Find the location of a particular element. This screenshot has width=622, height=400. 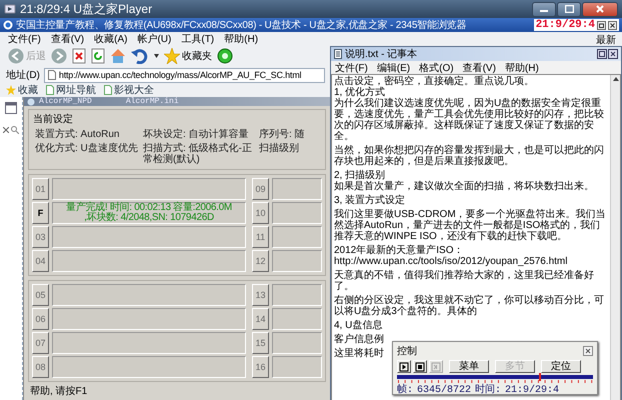

slot-button: 05 is located at coordinates (40, 295).